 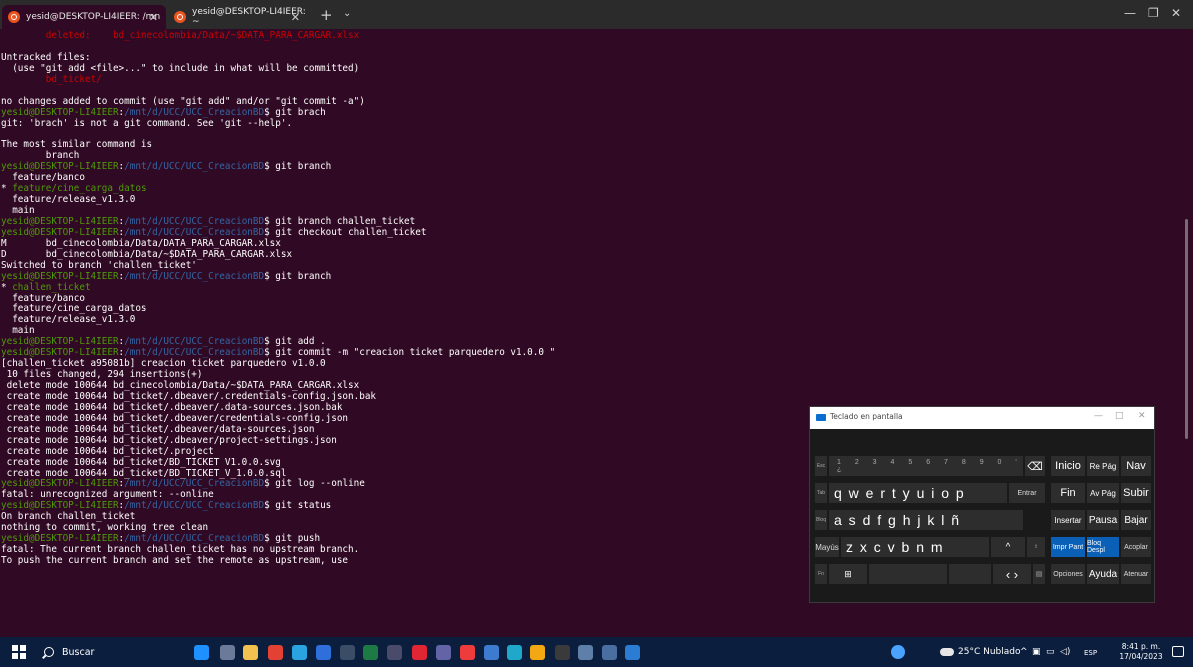 What do you see at coordinates (180, 17) in the screenshot?
I see `ubuntu-icon` at bounding box center [180, 17].